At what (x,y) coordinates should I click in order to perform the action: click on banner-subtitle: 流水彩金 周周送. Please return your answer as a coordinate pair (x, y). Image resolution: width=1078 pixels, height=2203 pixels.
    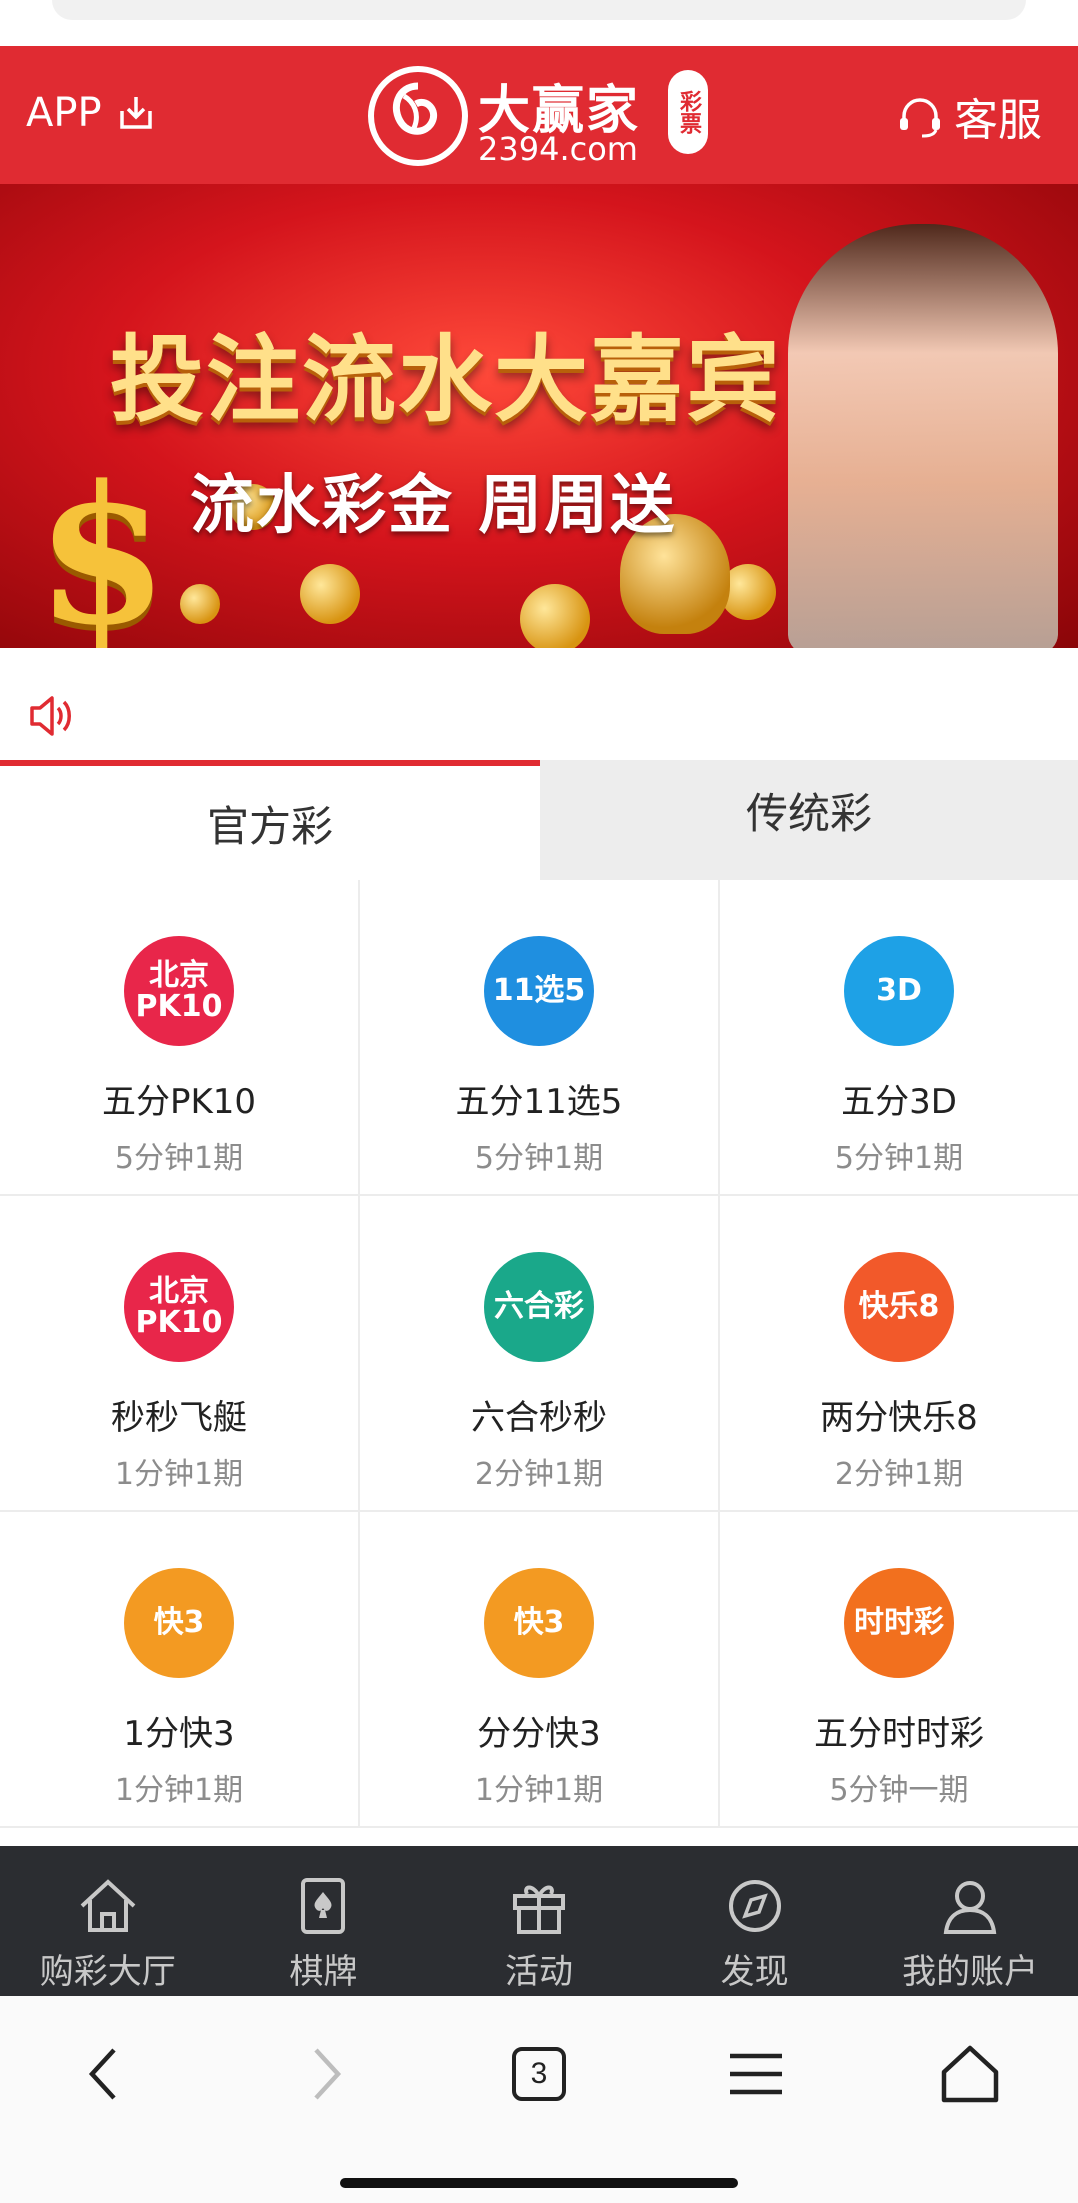
    Looking at the image, I should click on (433, 506).